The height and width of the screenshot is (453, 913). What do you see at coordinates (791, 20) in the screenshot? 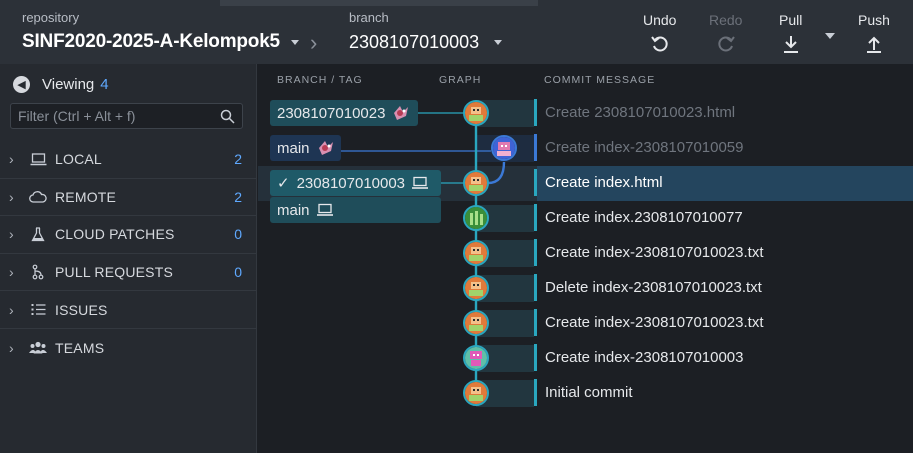
I see `pull-label: Pull` at bounding box center [791, 20].